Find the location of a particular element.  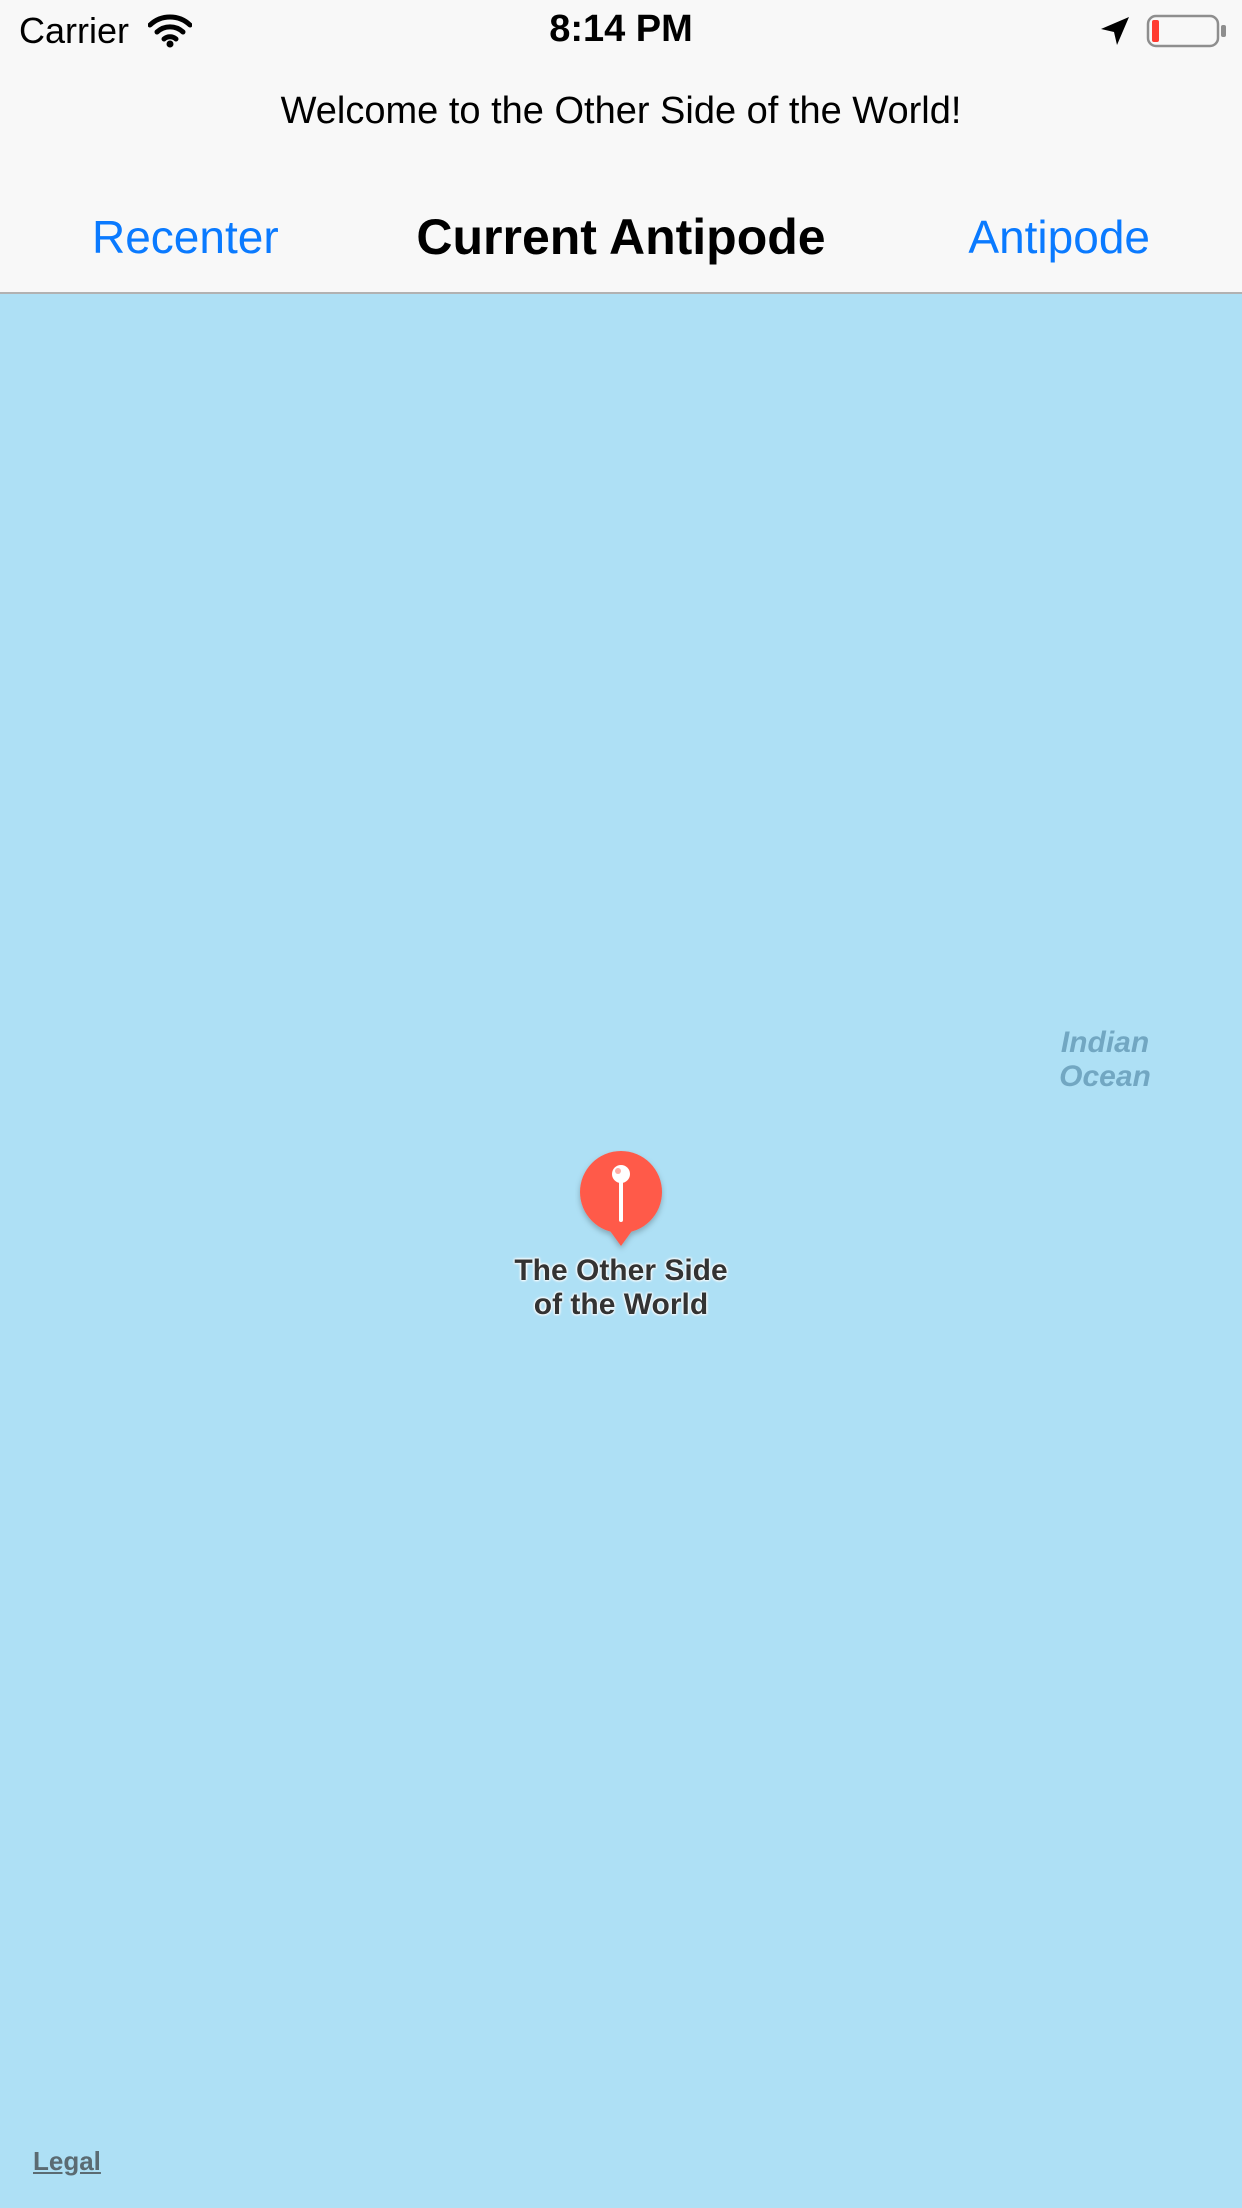

pin-title: The Other Side of the World is located at coordinates (621, 1288).